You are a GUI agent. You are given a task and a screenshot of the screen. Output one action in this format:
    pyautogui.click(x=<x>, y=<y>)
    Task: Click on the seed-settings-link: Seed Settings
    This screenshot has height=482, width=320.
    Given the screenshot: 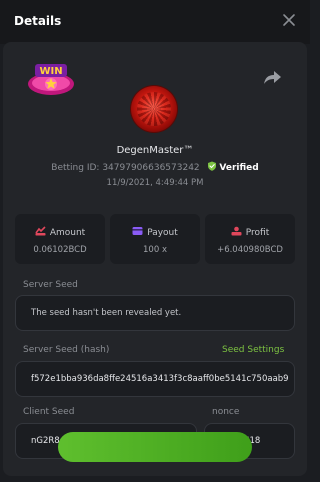 What is the action you would take?
    pyautogui.click(x=253, y=350)
    